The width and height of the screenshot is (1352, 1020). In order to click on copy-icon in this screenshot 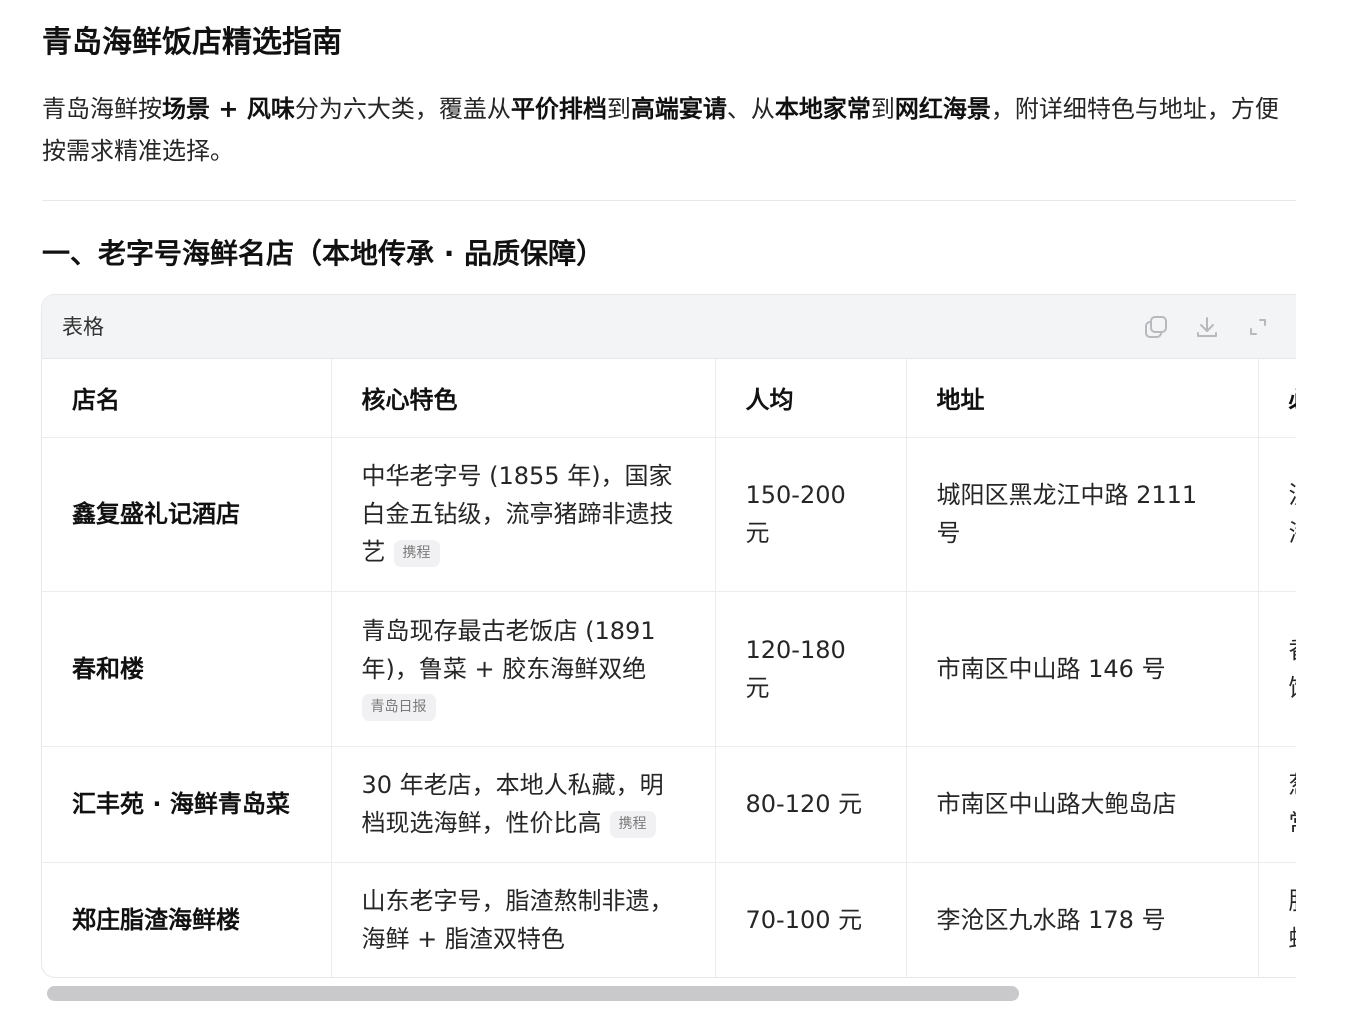, I will do `click(1156, 327)`.